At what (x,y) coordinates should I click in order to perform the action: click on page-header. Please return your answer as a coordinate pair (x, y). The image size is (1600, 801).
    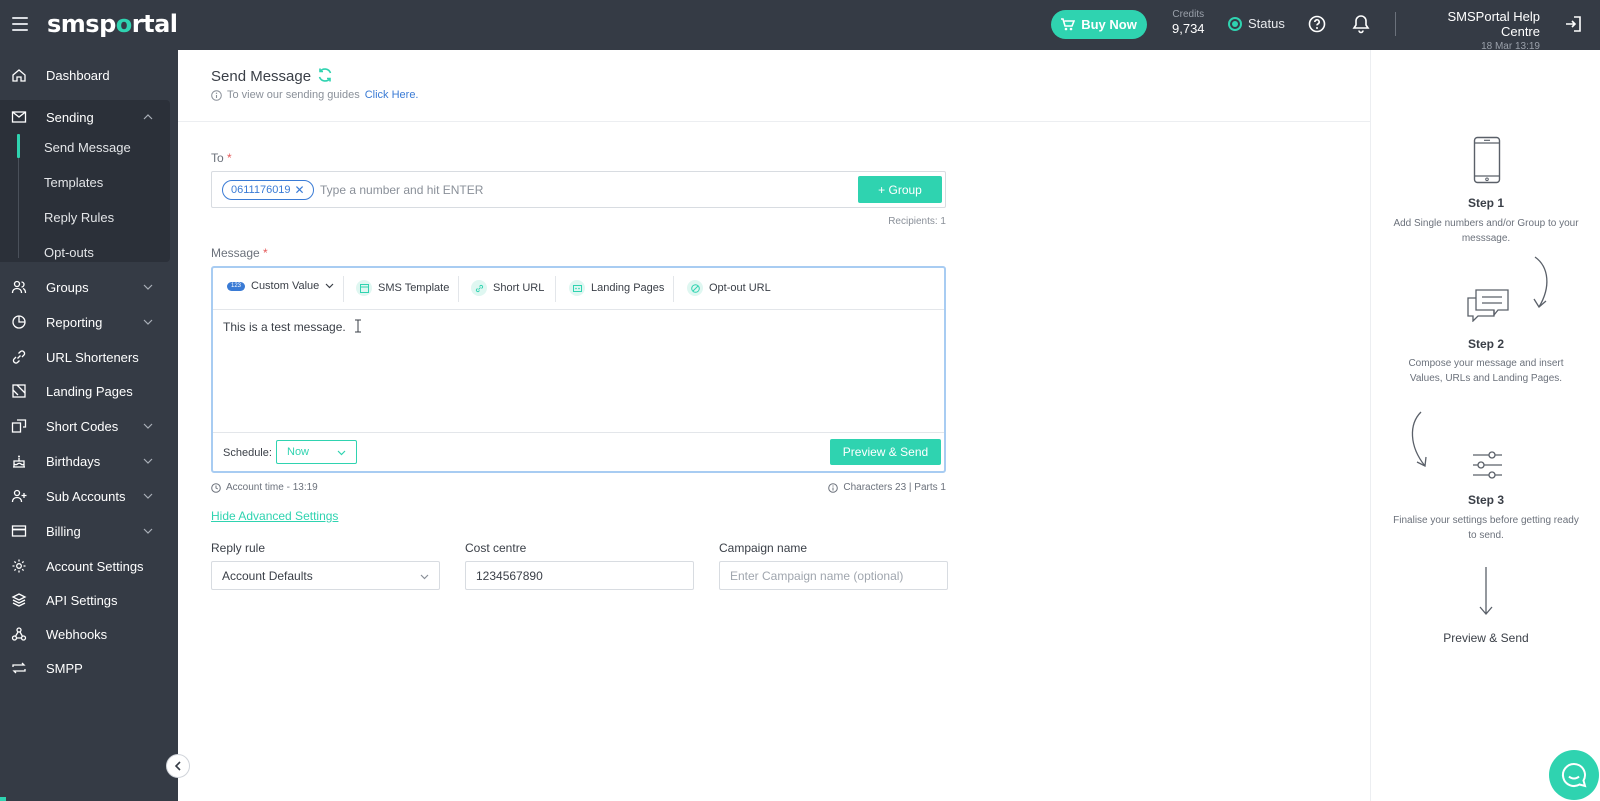
    Looking at the image, I should click on (774, 86).